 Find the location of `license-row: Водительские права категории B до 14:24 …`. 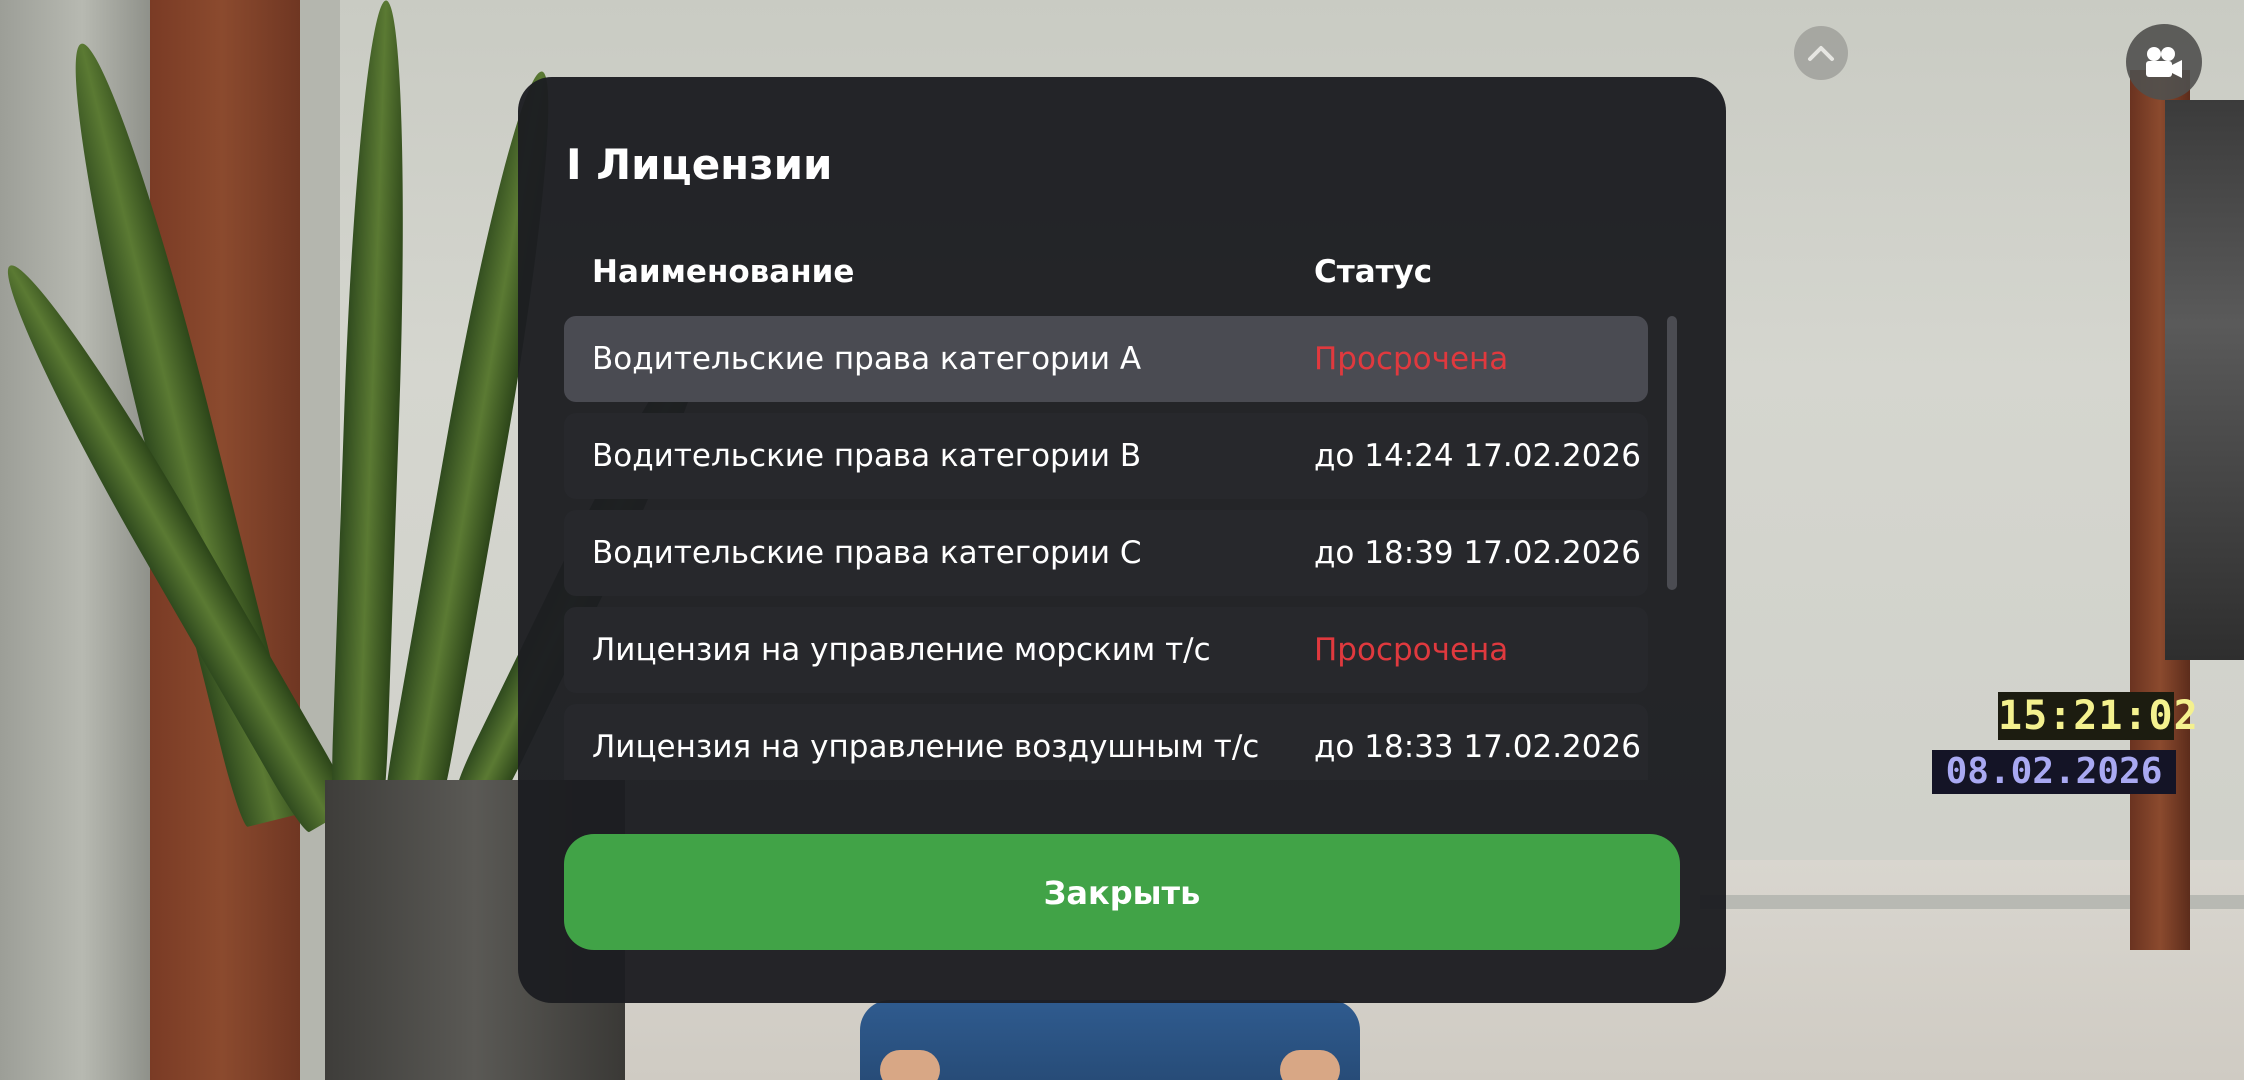

license-row: Водительские права категории B до 14:24 … is located at coordinates (1106, 456).